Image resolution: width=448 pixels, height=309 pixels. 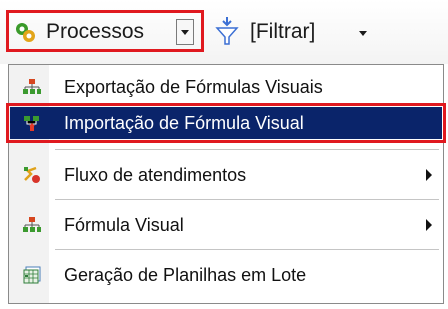 I want to click on menu-item-batch-spreadsheet-generation: Geração de Planilhas em Lote, so click(x=226, y=275).